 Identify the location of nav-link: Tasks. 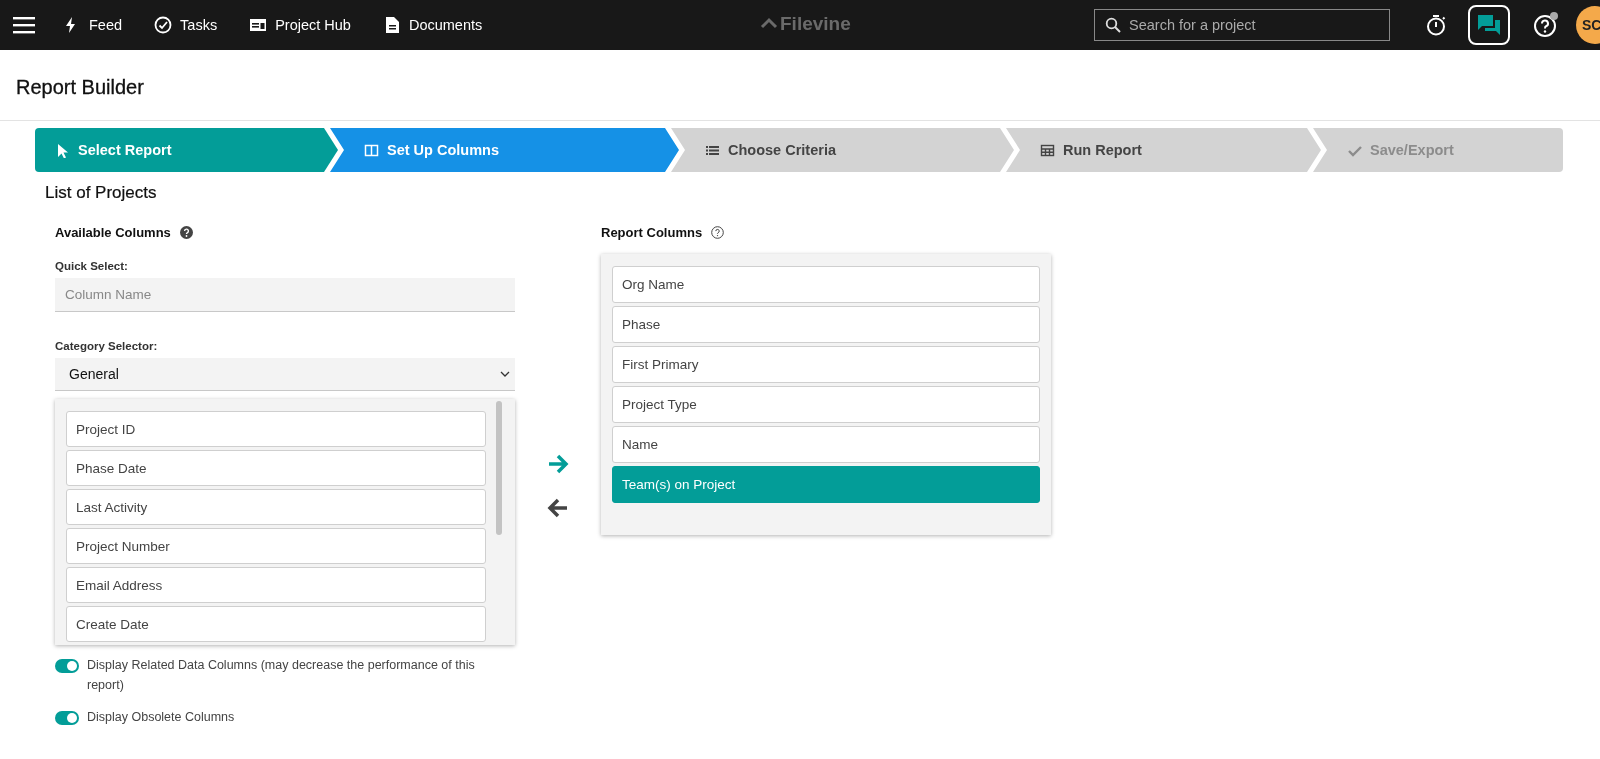
(186, 25).